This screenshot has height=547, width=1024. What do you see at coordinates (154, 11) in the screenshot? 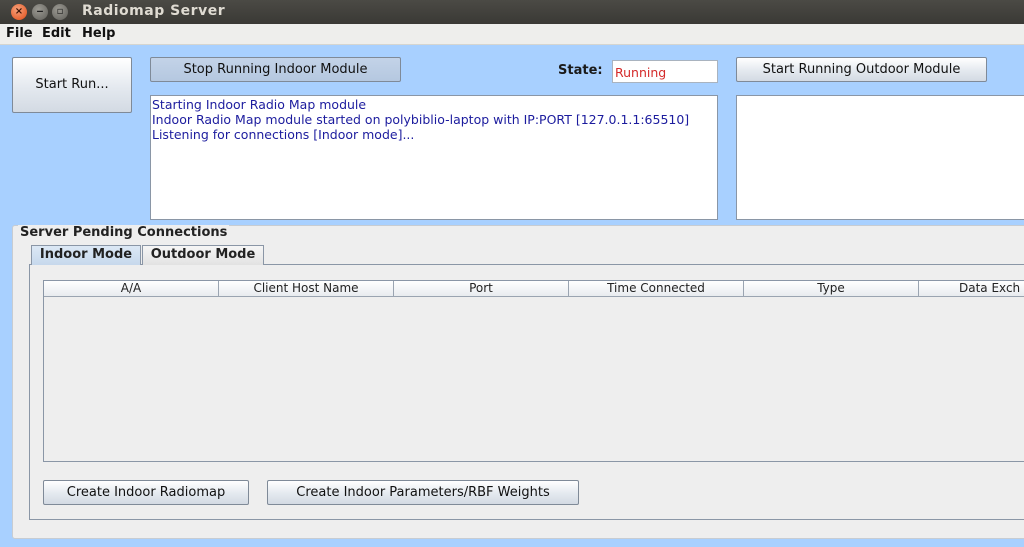
I see `window-title: Radiomap Server` at bounding box center [154, 11].